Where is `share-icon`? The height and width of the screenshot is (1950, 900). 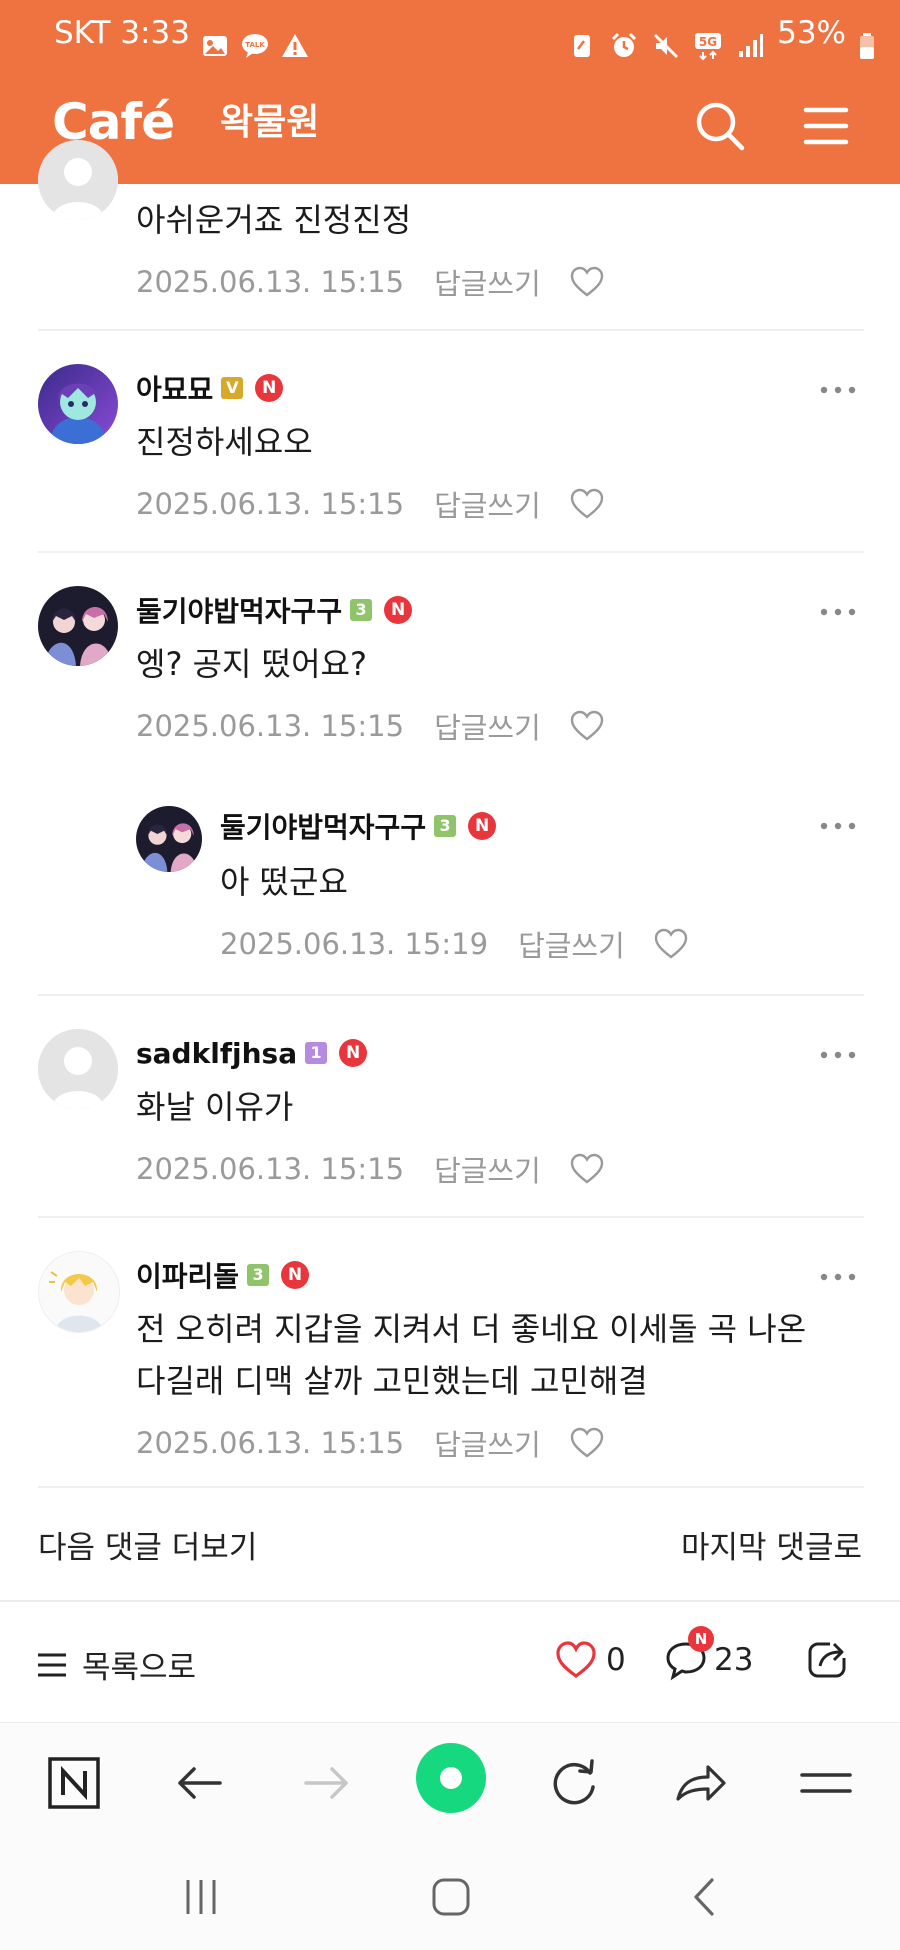
share-icon is located at coordinates (829, 1658).